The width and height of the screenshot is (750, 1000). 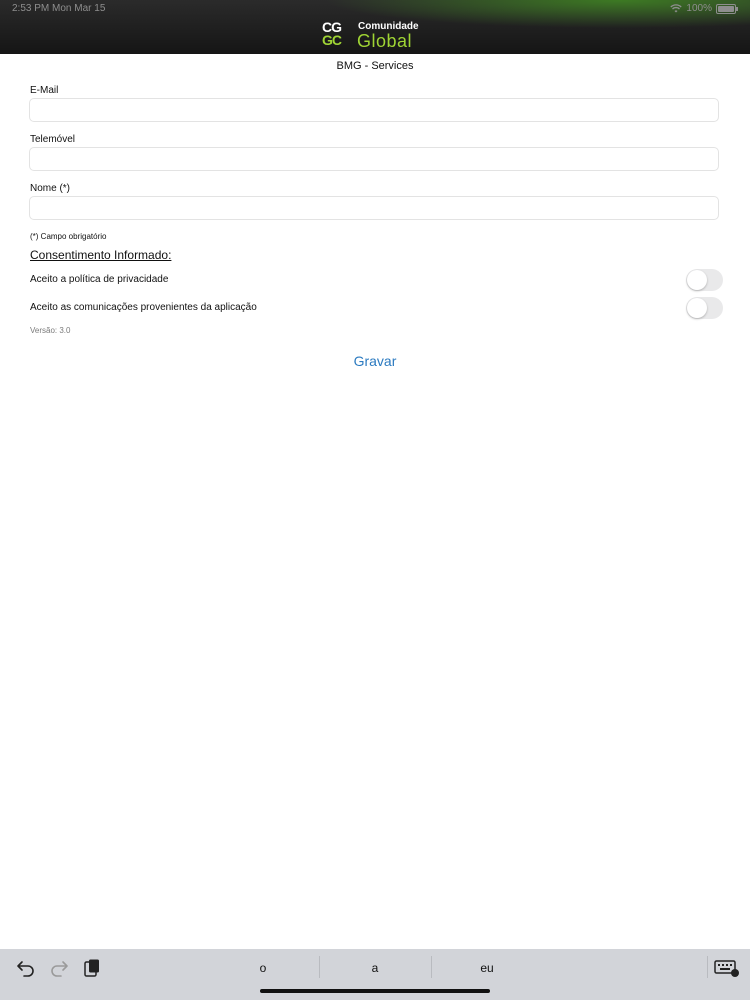 What do you see at coordinates (44, 90) in the screenshot?
I see `email-label: E-Mail` at bounding box center [44, 90].